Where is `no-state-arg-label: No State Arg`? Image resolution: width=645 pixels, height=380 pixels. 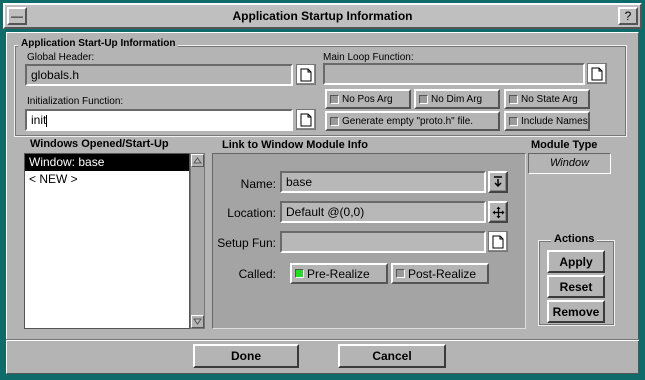
no-state-arg-label: No State Arg is located at coordinates (549, 99).